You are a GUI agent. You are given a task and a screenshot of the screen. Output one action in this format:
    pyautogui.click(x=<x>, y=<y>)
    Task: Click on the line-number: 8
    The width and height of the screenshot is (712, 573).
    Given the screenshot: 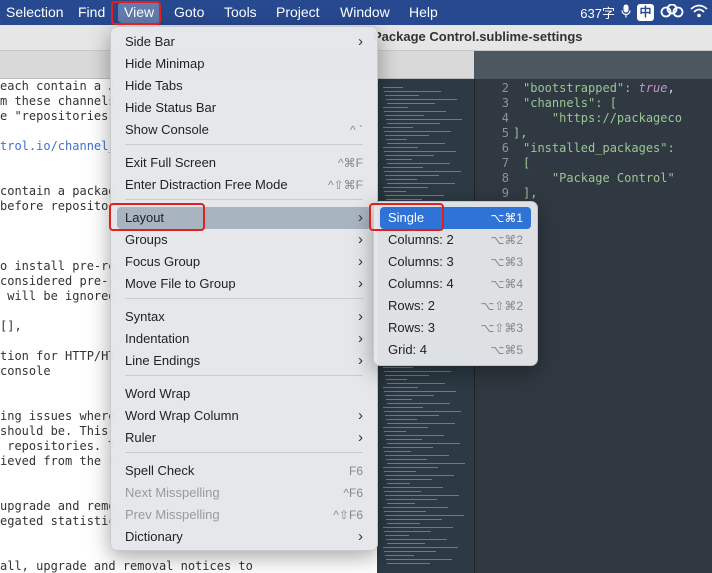 What is the action you would take?
    pyautogui.click(x=505, y=178)
    